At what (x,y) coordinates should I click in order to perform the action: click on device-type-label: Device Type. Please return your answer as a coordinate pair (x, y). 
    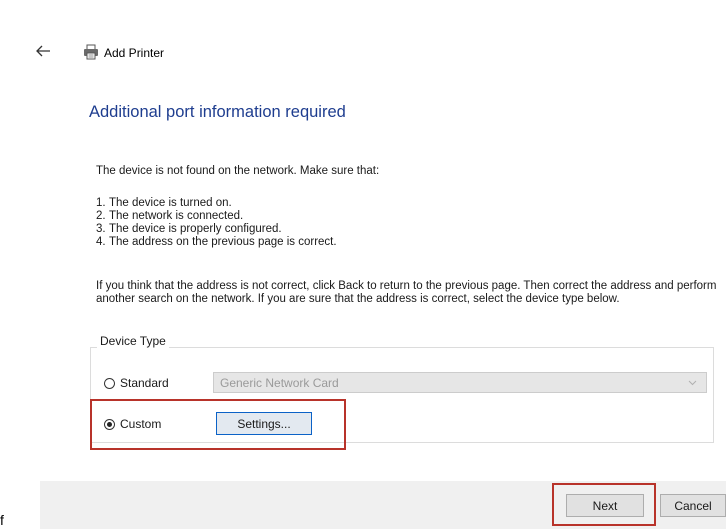
    Looking at the image, I should click on (133, 341).